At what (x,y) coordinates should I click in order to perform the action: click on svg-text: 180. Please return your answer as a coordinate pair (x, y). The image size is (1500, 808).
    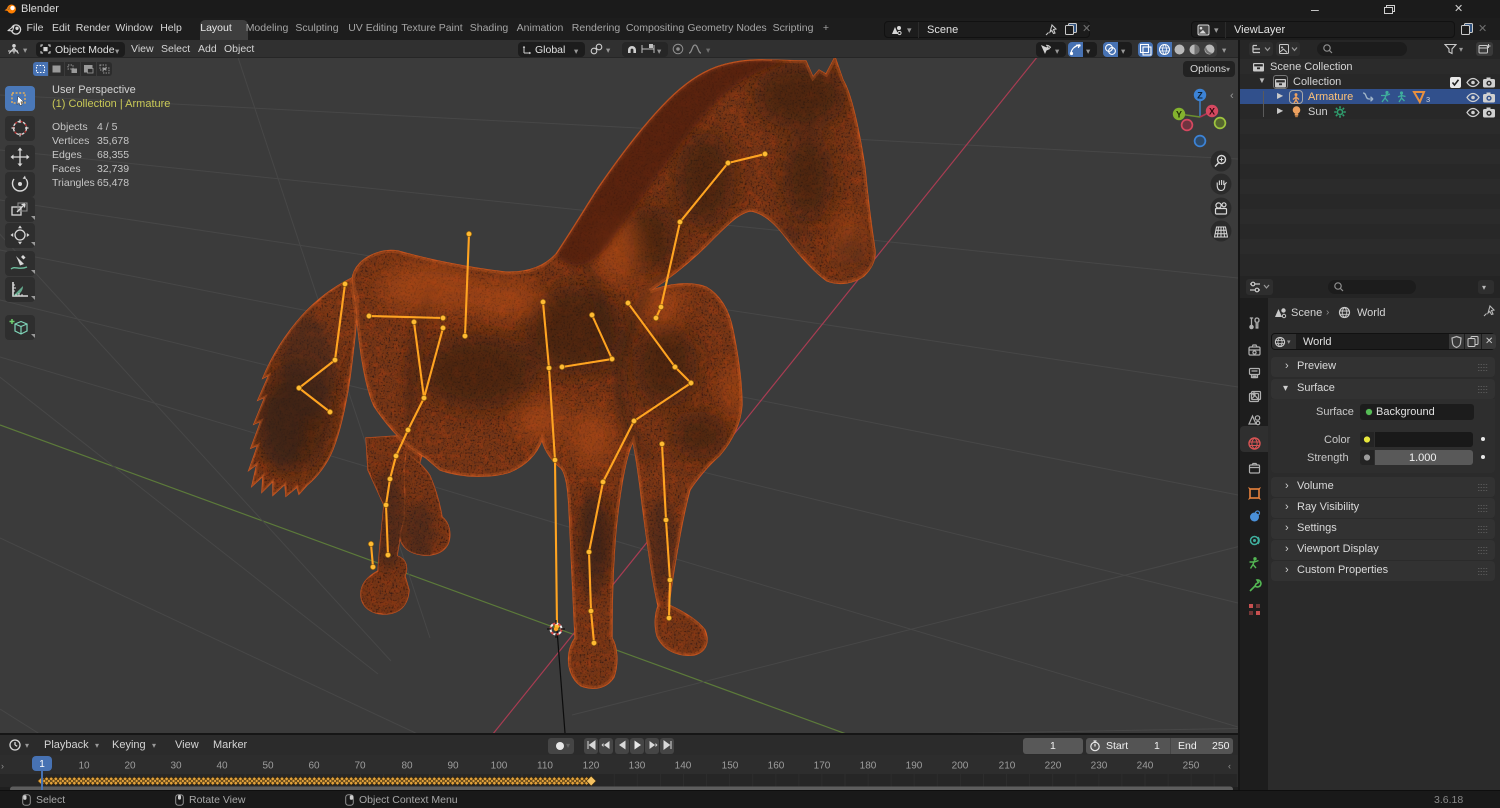
    Looking at the image, I should click on (868, 766).